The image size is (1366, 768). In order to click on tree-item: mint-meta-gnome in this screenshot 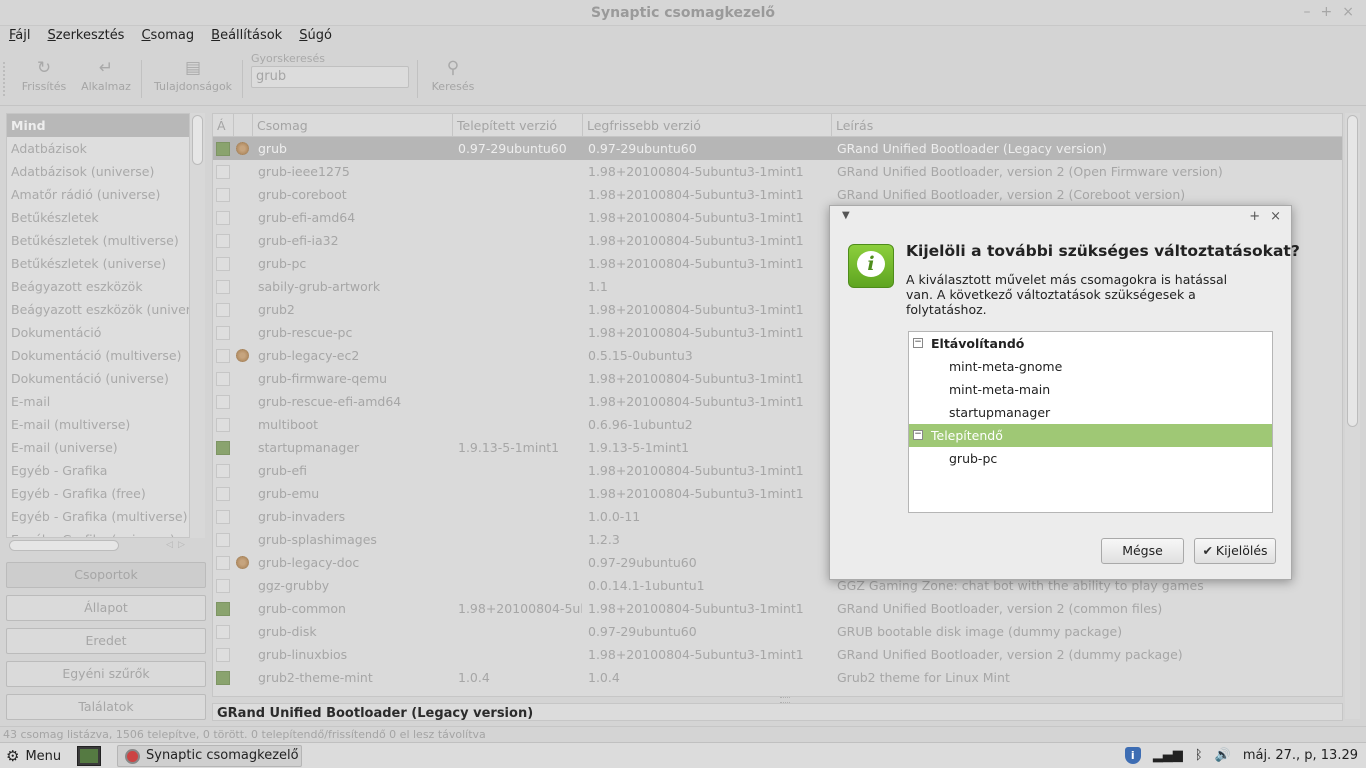, I will do `click(1090, 366)`.